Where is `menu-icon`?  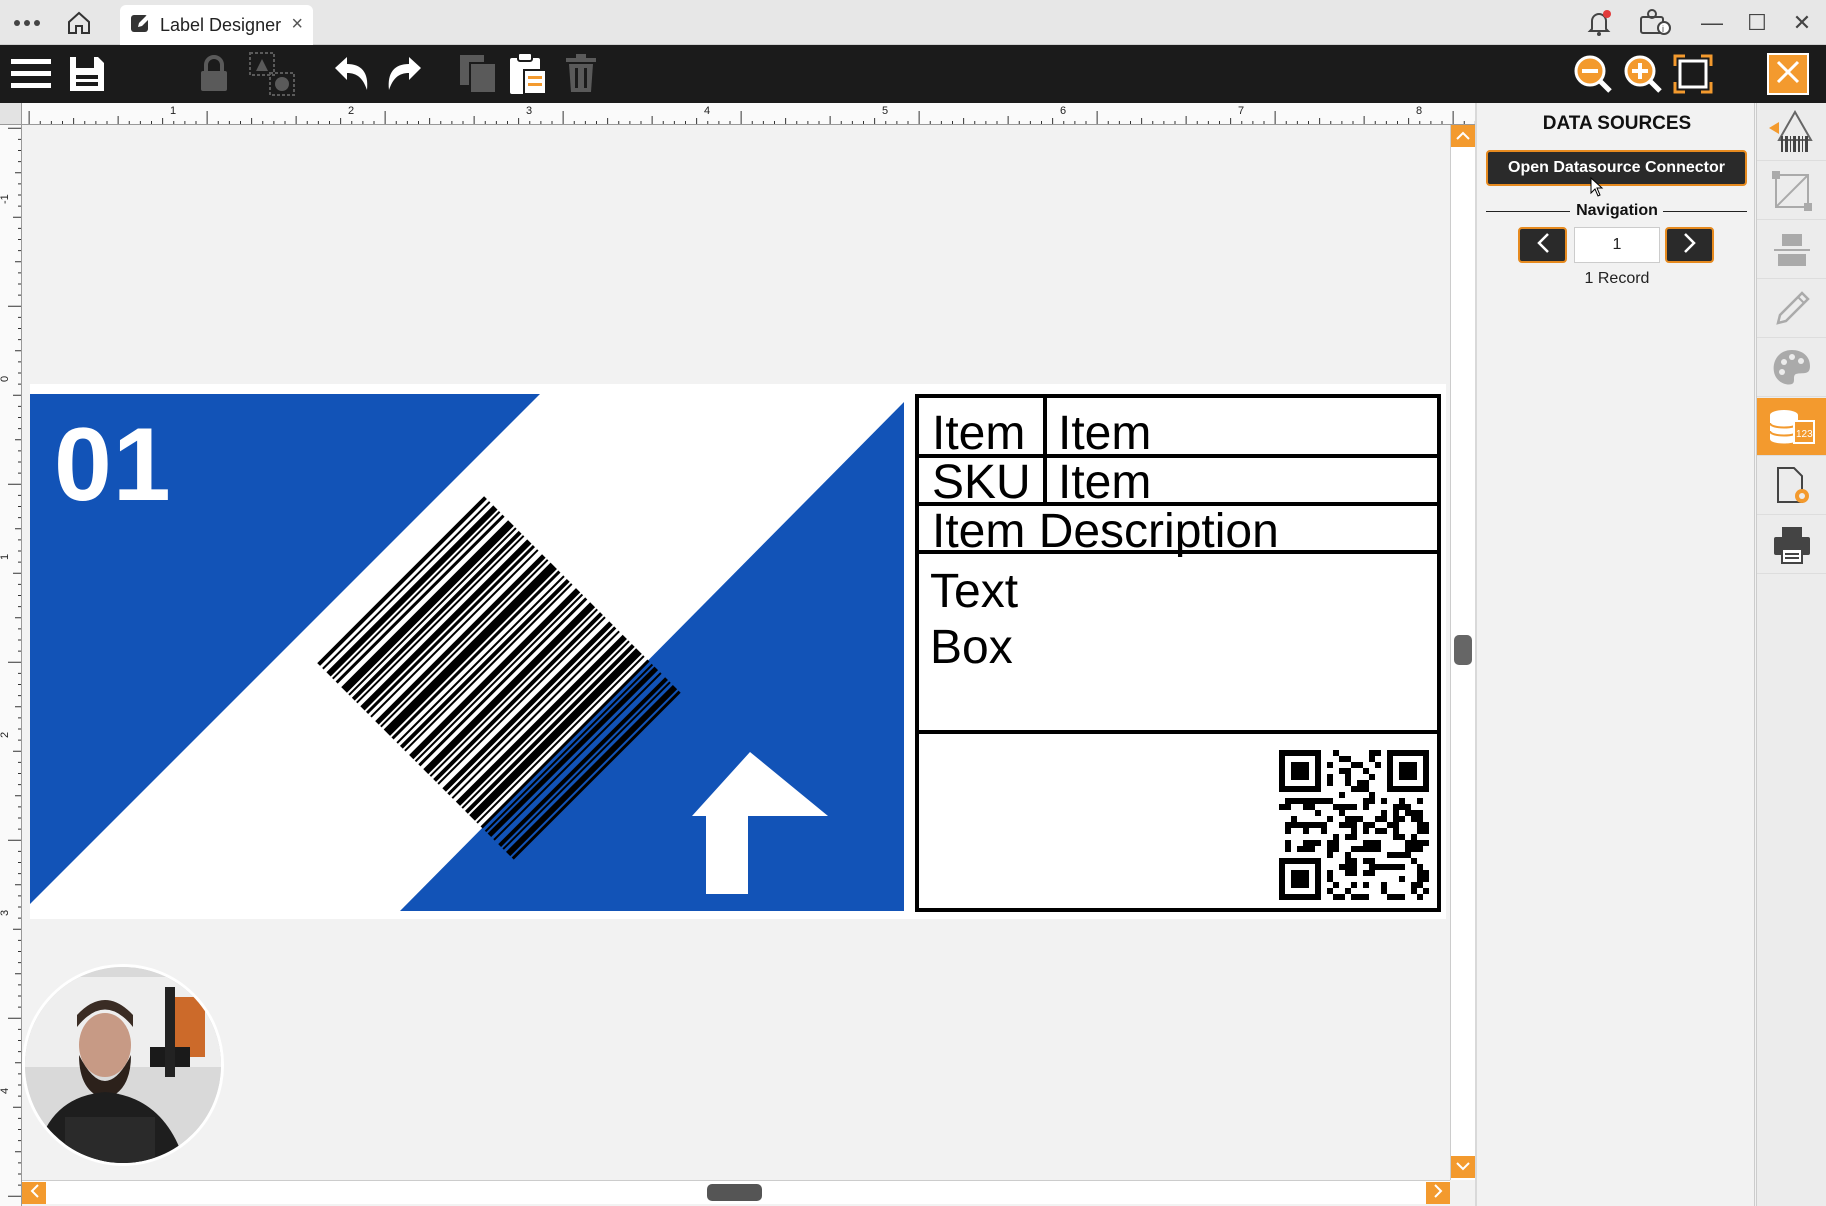 menu-icon is located at coordinates (31, 74).